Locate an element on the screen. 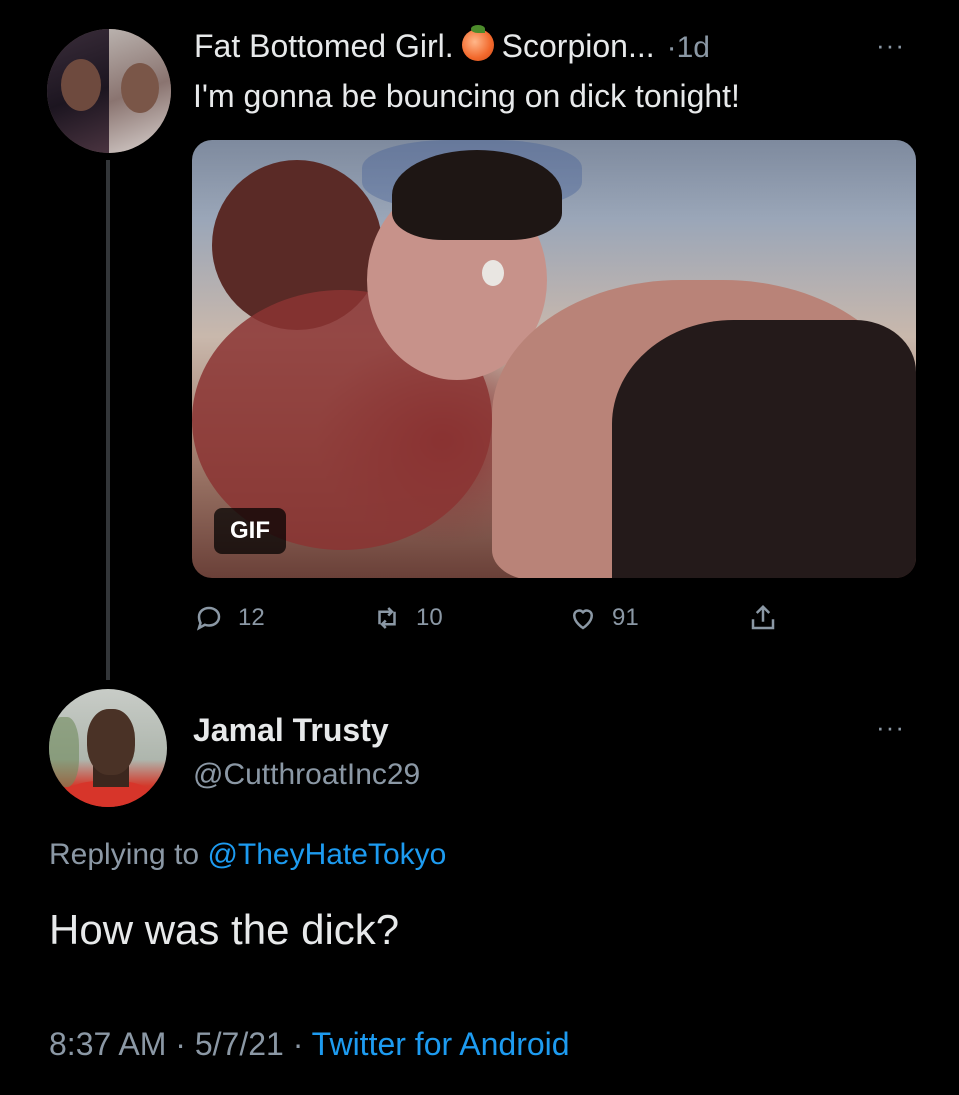 This screenshot has height=1095, width=959. tweet1-text: I'm gonna be bouncing on dick tonight! is located at coordinates (466, 96).